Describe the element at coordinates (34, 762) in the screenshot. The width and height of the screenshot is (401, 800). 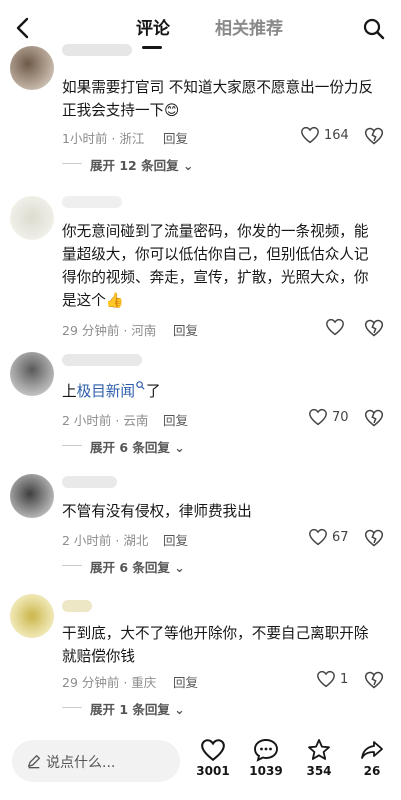
I see `pencil-icon` at that location.